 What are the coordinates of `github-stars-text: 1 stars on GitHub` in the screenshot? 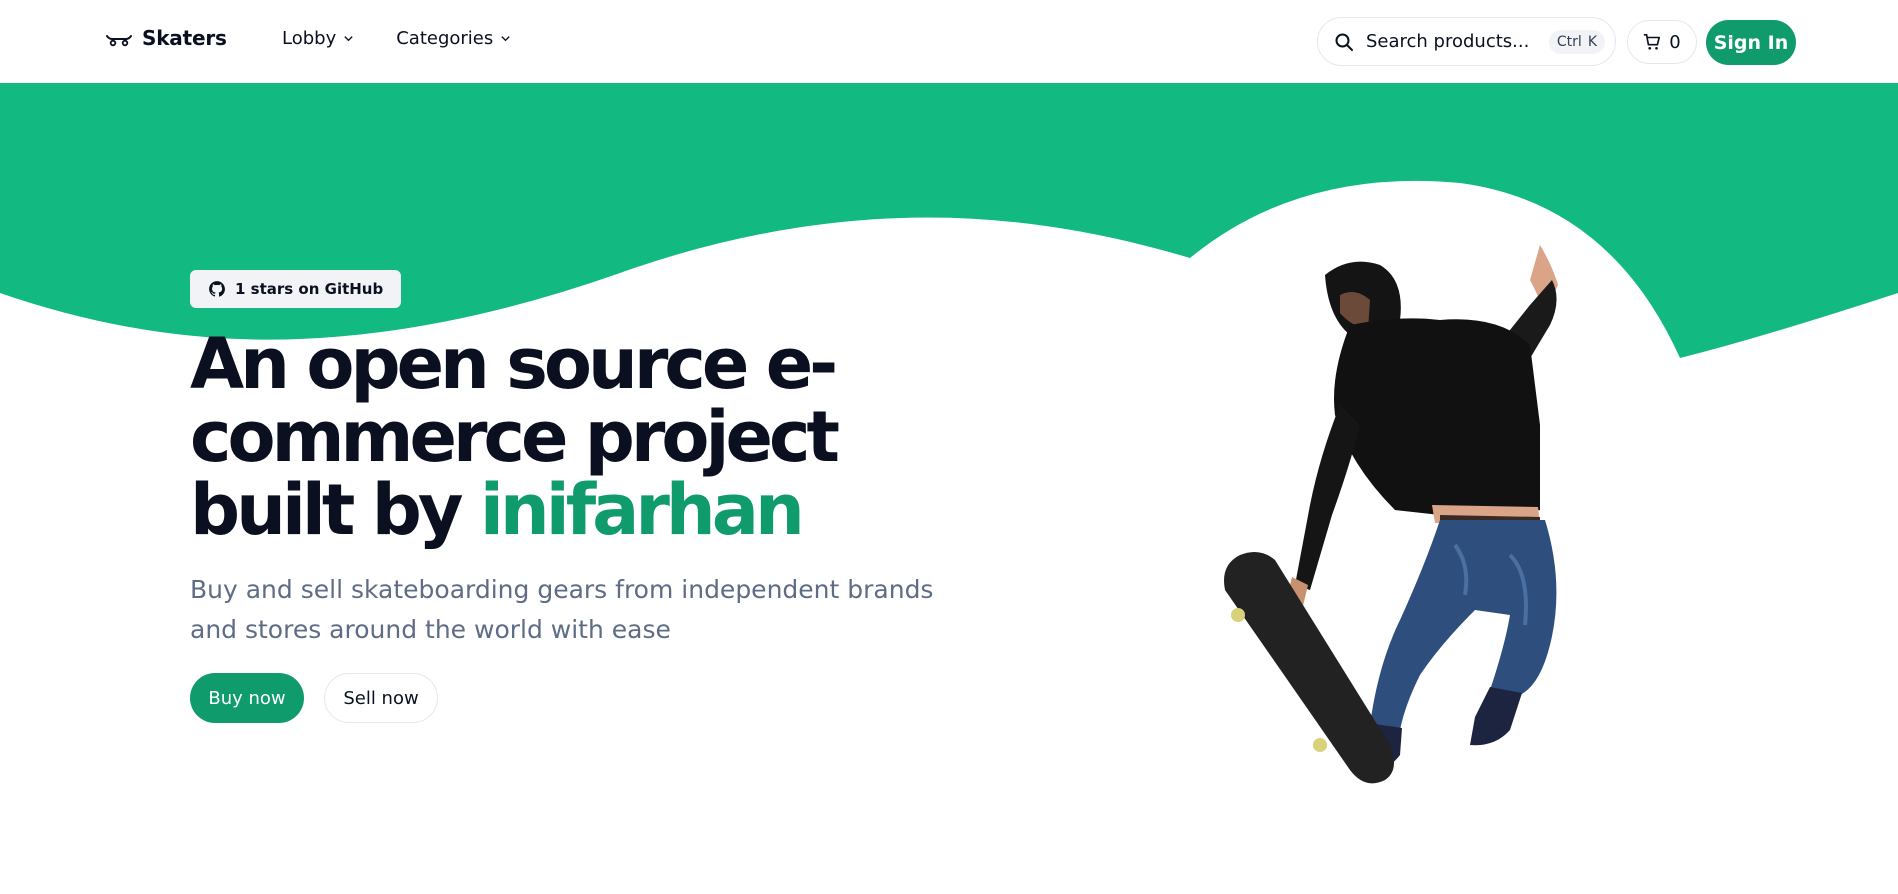 It's located at (309, 289).